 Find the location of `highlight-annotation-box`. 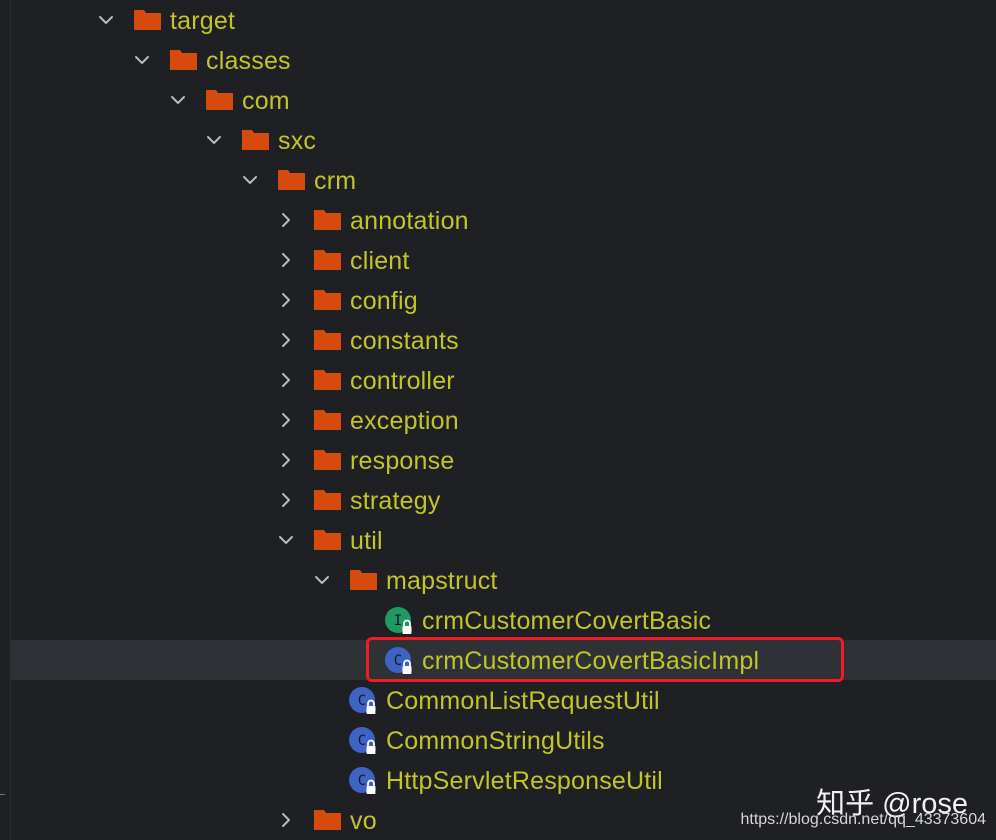

highlight-annotation-box is located at coordinates (605, 659).